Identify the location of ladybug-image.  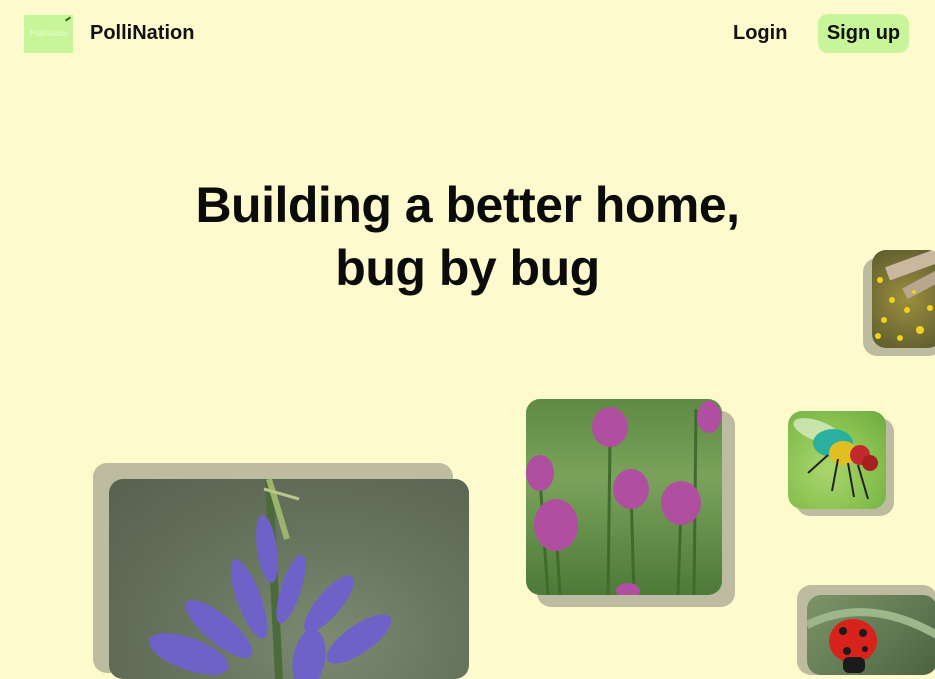
(871, 635).